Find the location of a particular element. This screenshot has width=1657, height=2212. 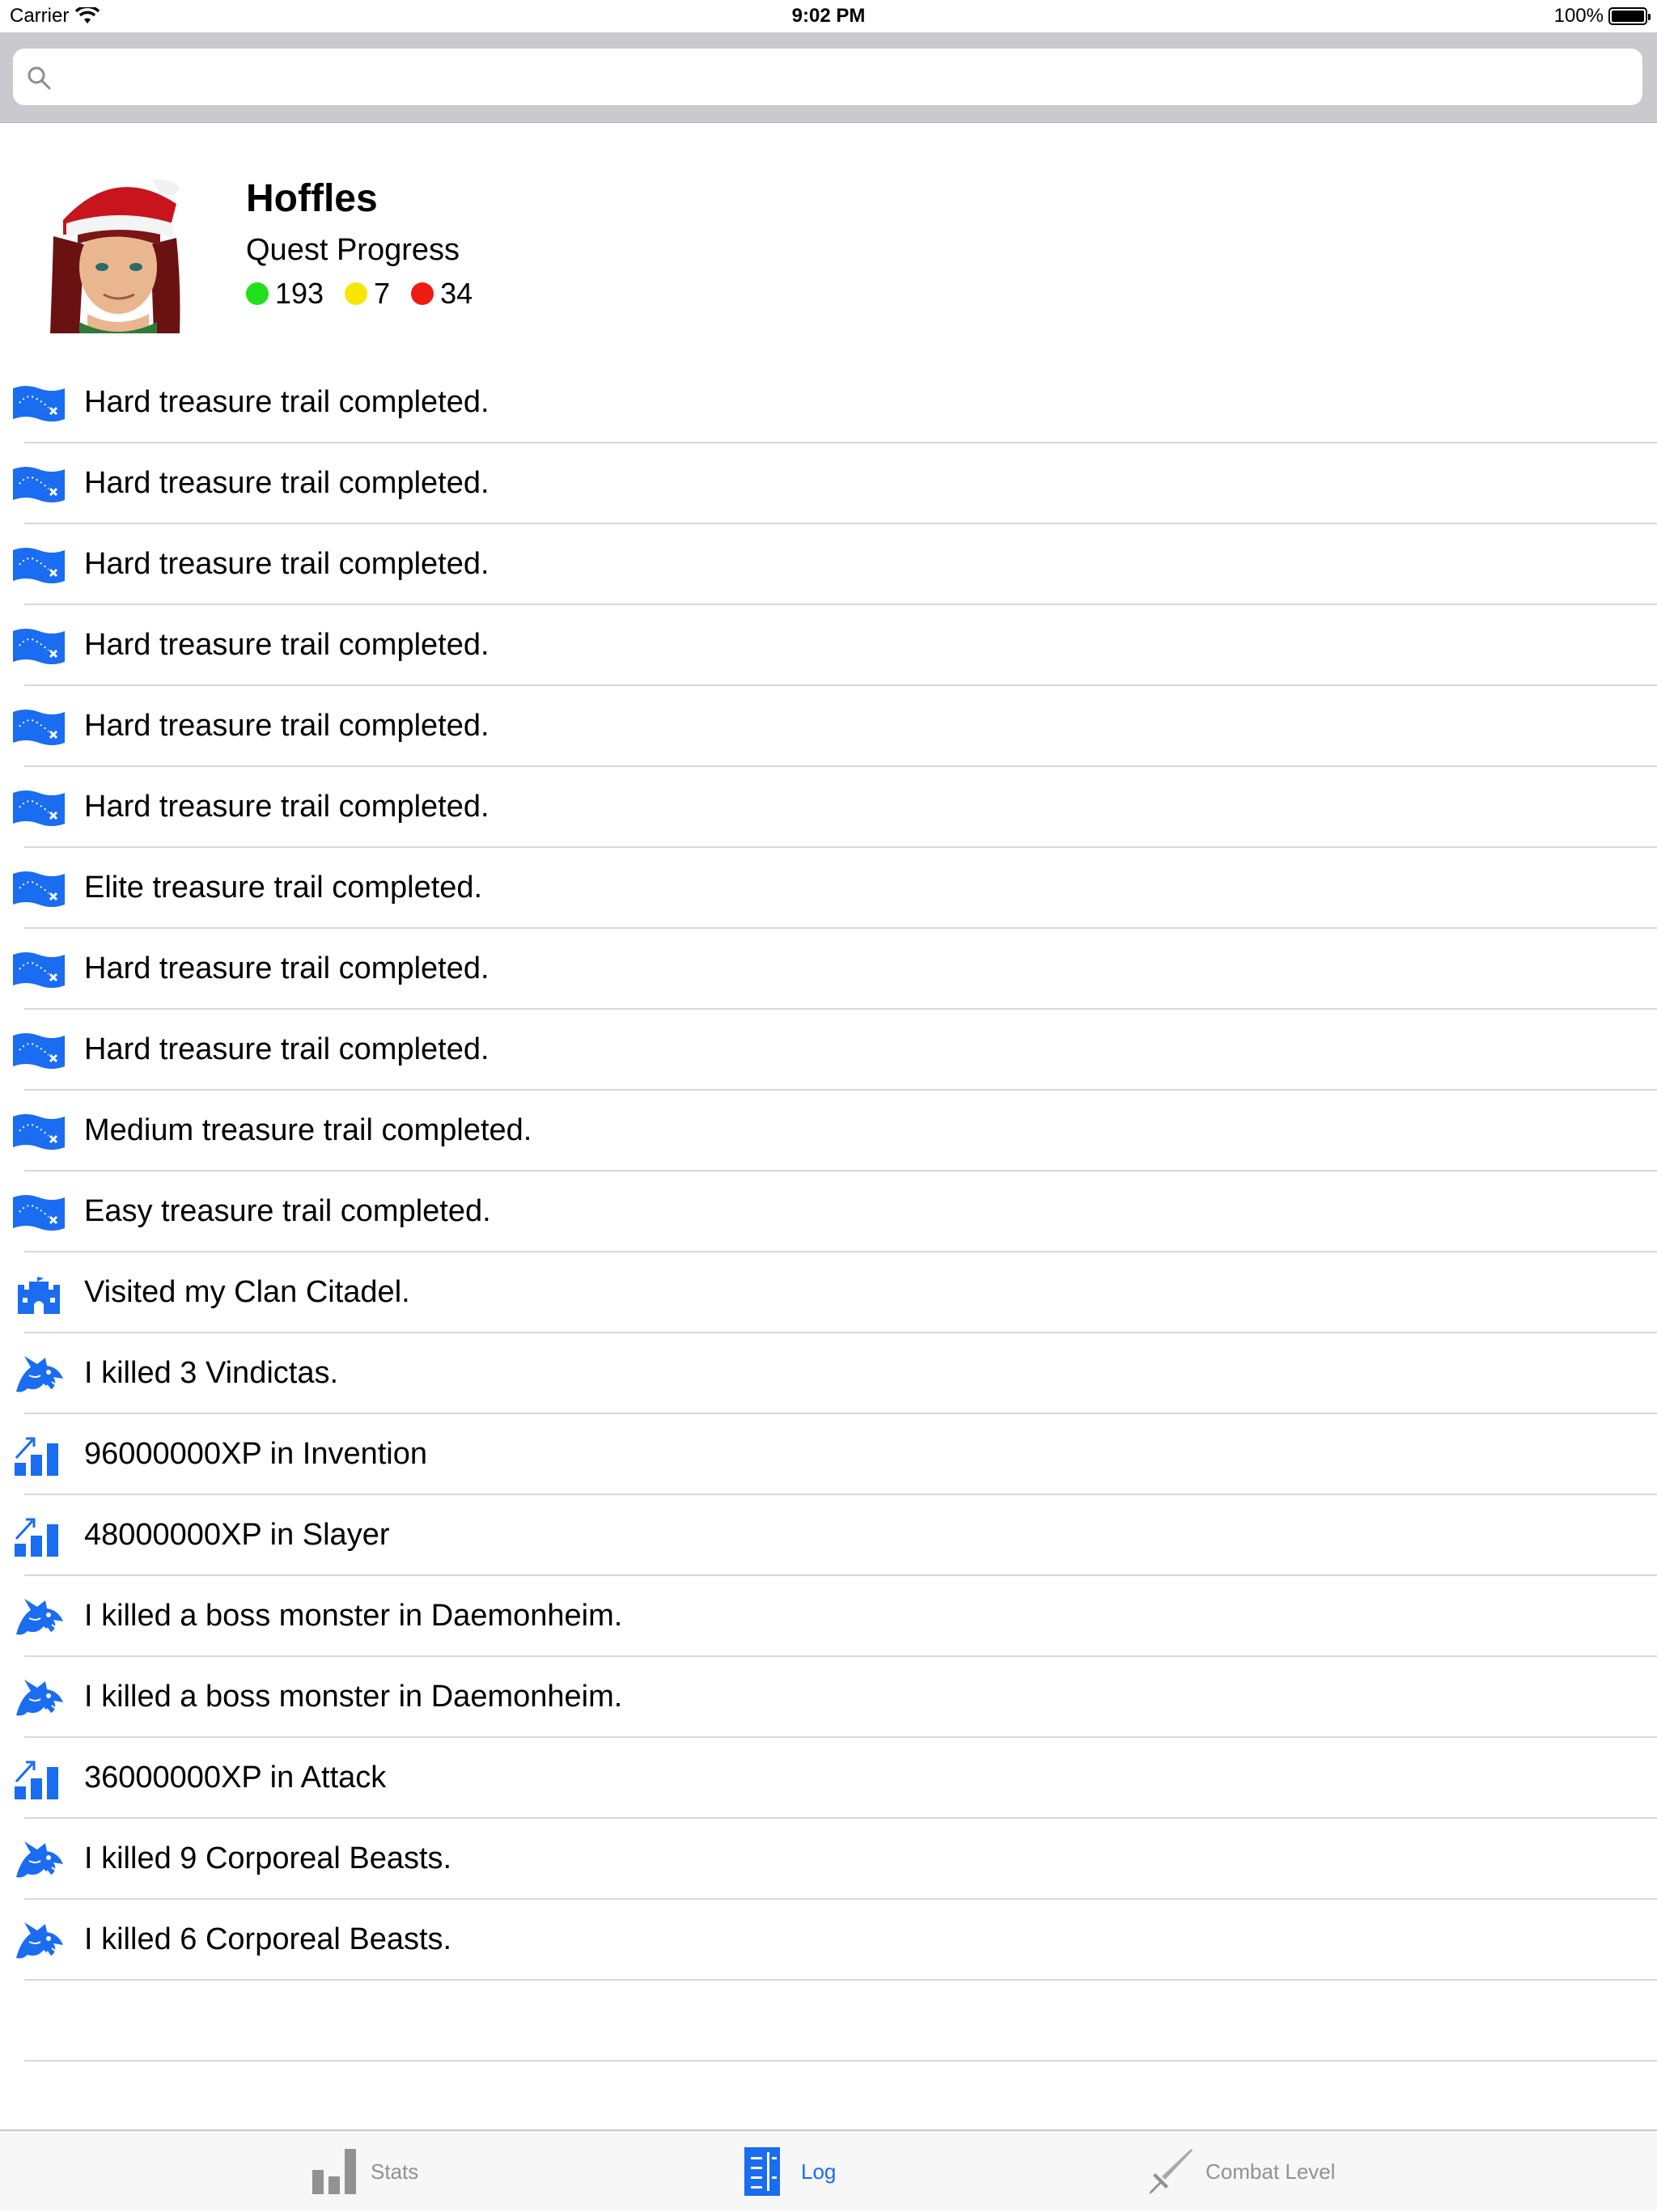

log-row: I killed 9 Corporeal Beasts. is located at coordinates (828, 1859).